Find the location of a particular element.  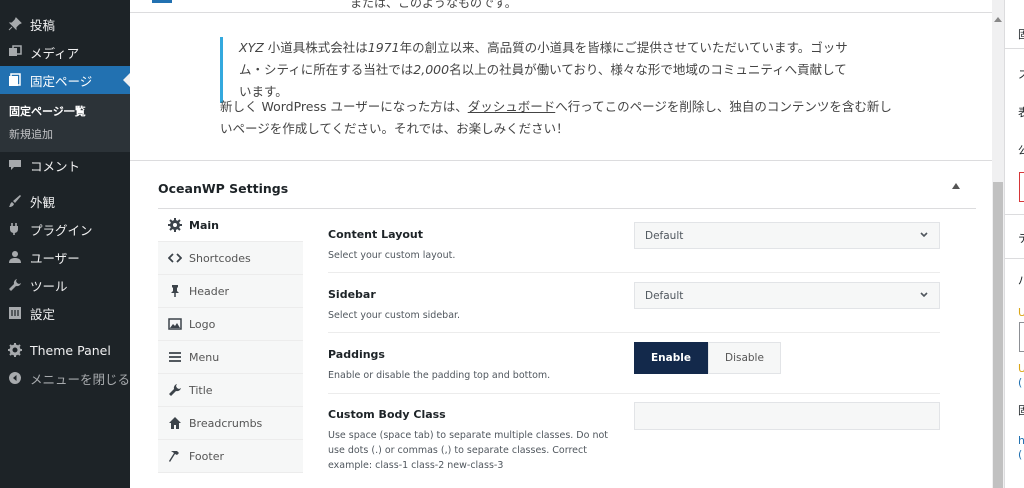

quote-xyz: XYZ is located at coordinates (251, 47).